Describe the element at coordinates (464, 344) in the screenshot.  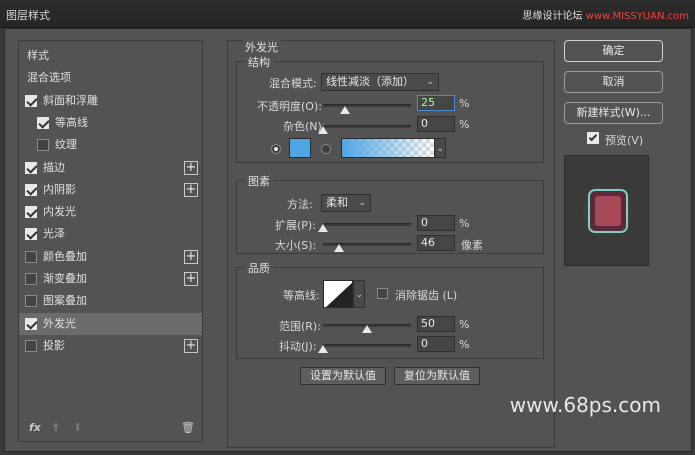
I see `jitter-unit: %` at that location.